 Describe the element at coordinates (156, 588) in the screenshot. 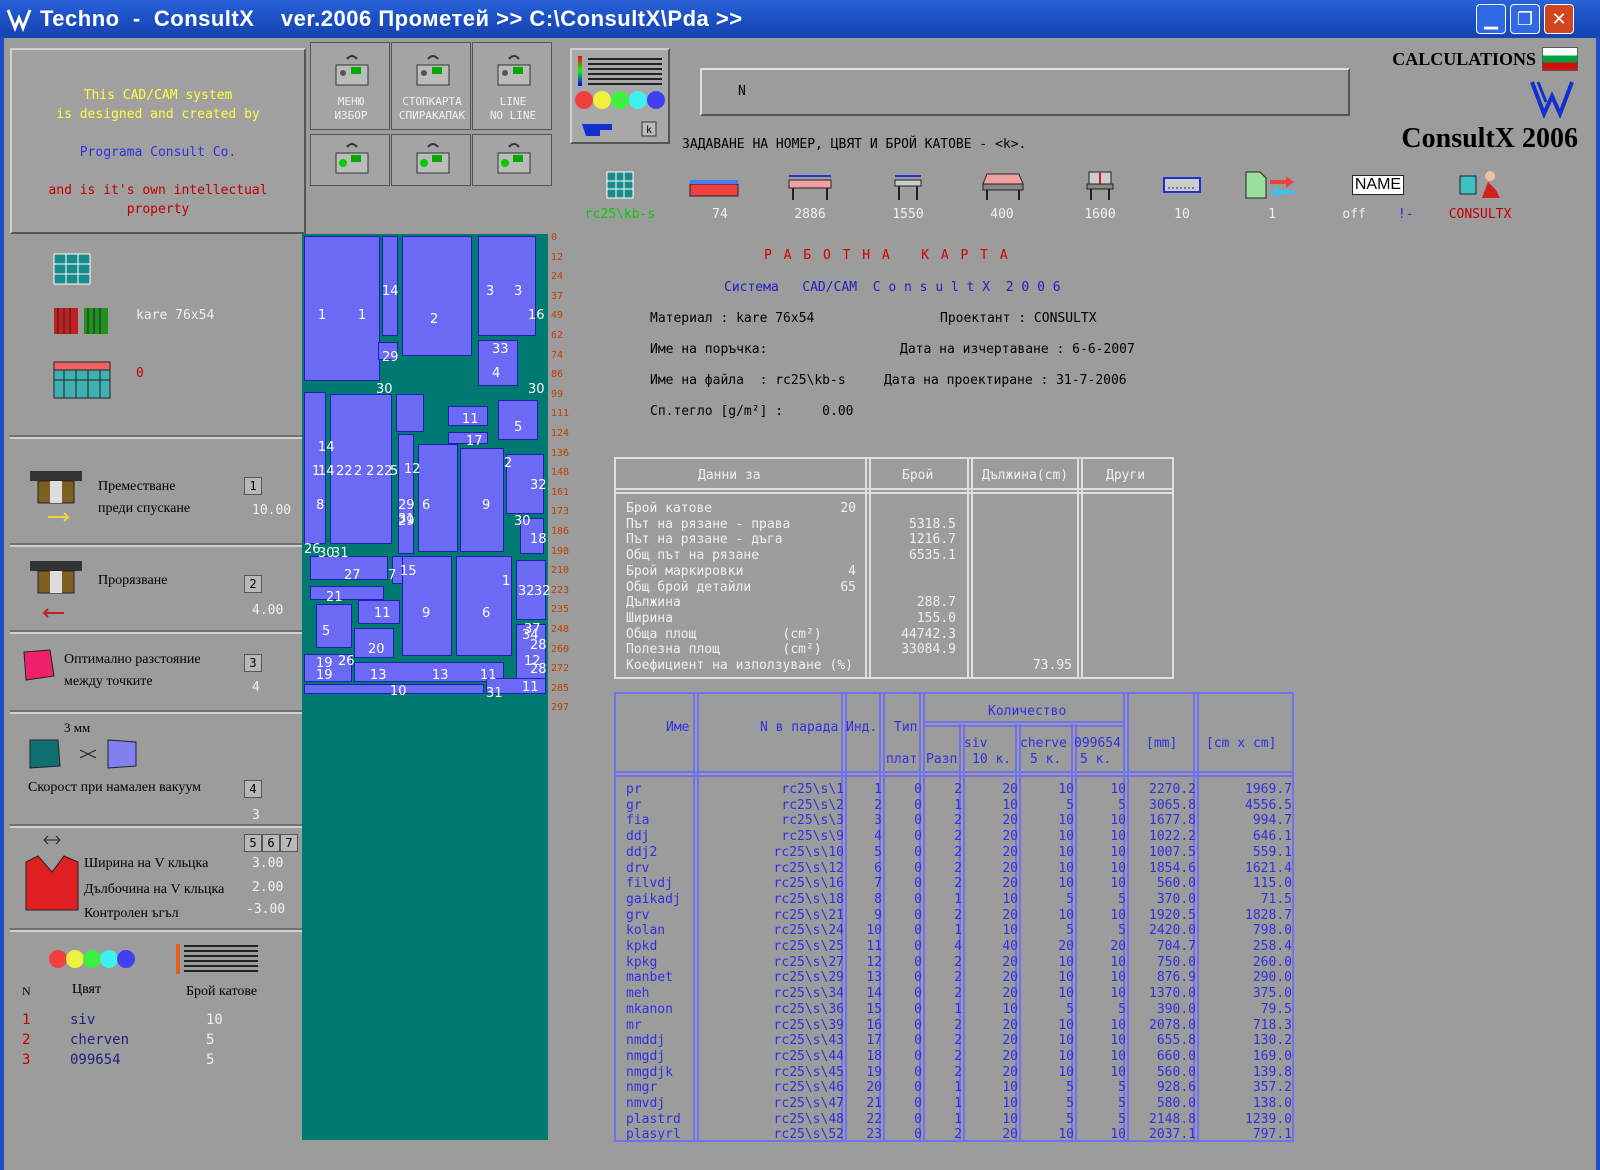

I see `setting-cutting: Прорязване 2 4.00` at that location.